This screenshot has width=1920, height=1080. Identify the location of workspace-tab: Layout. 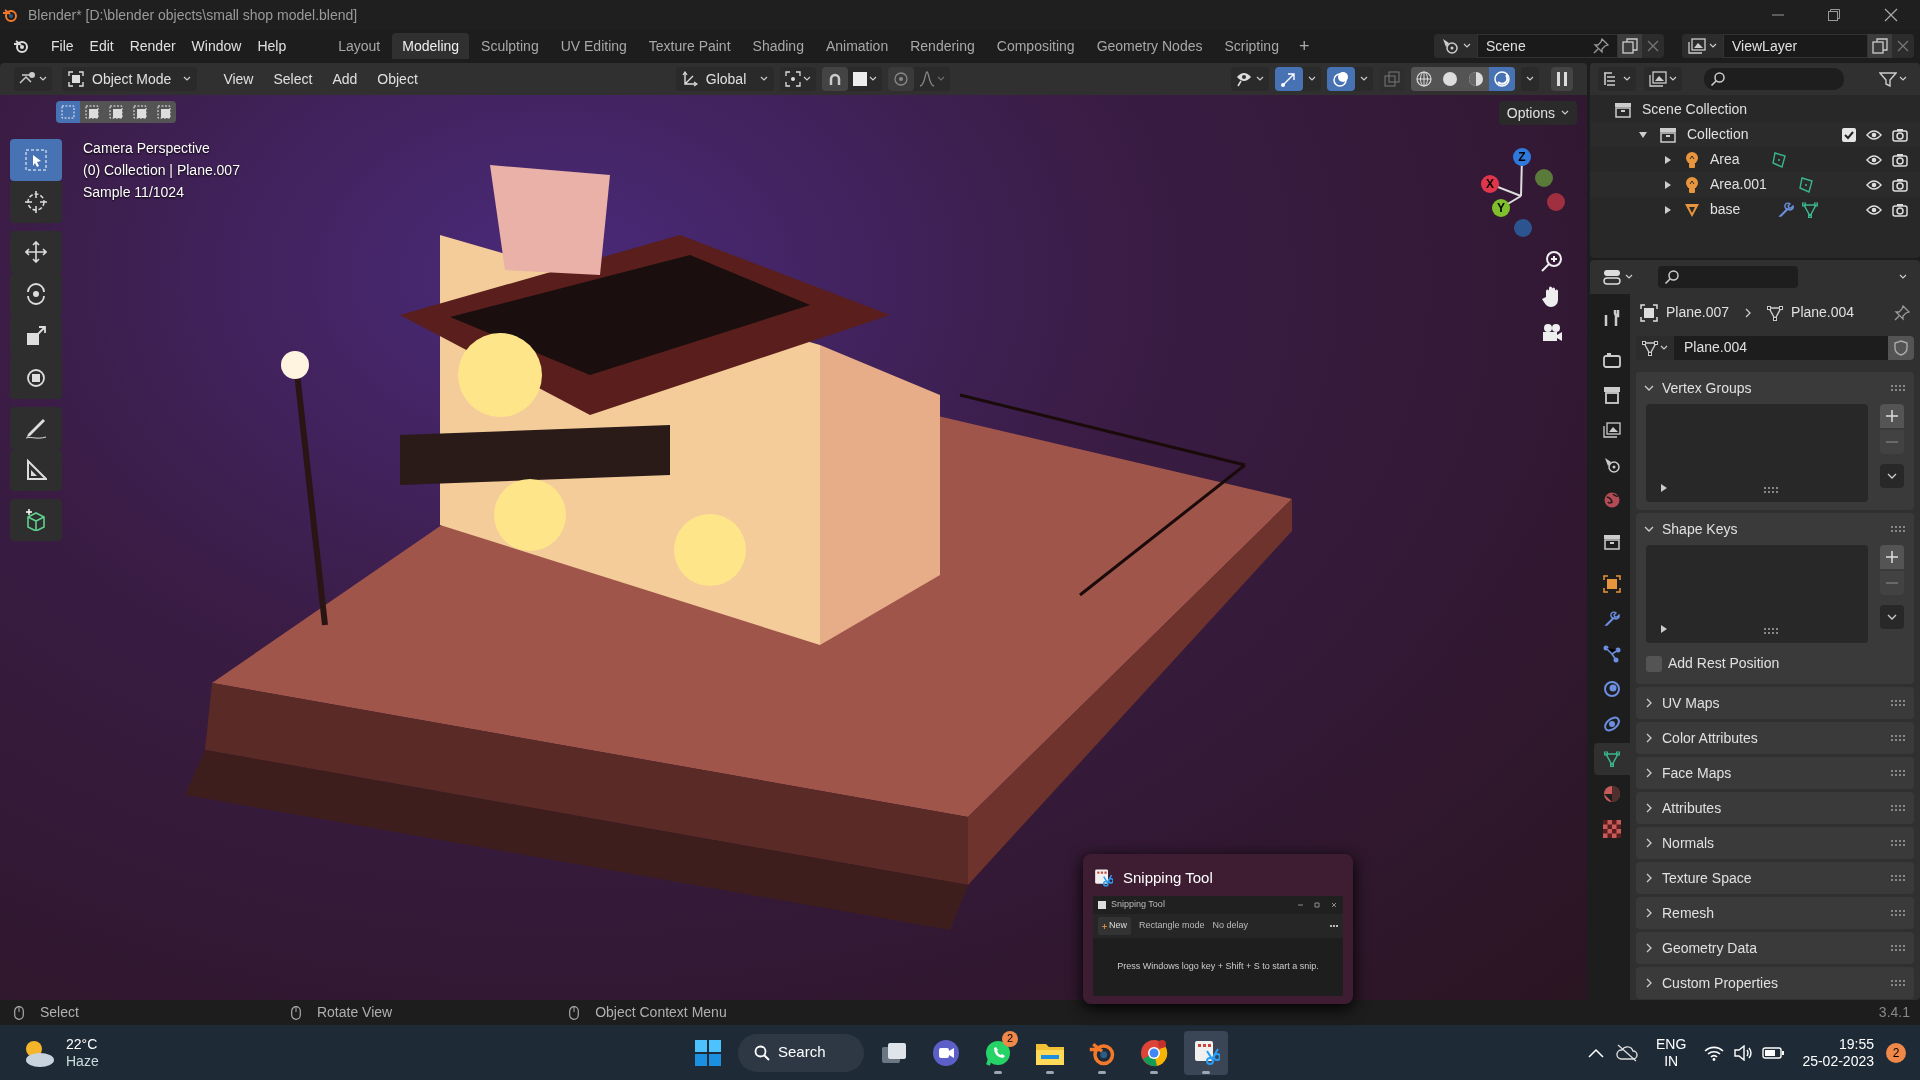
(359, 46).